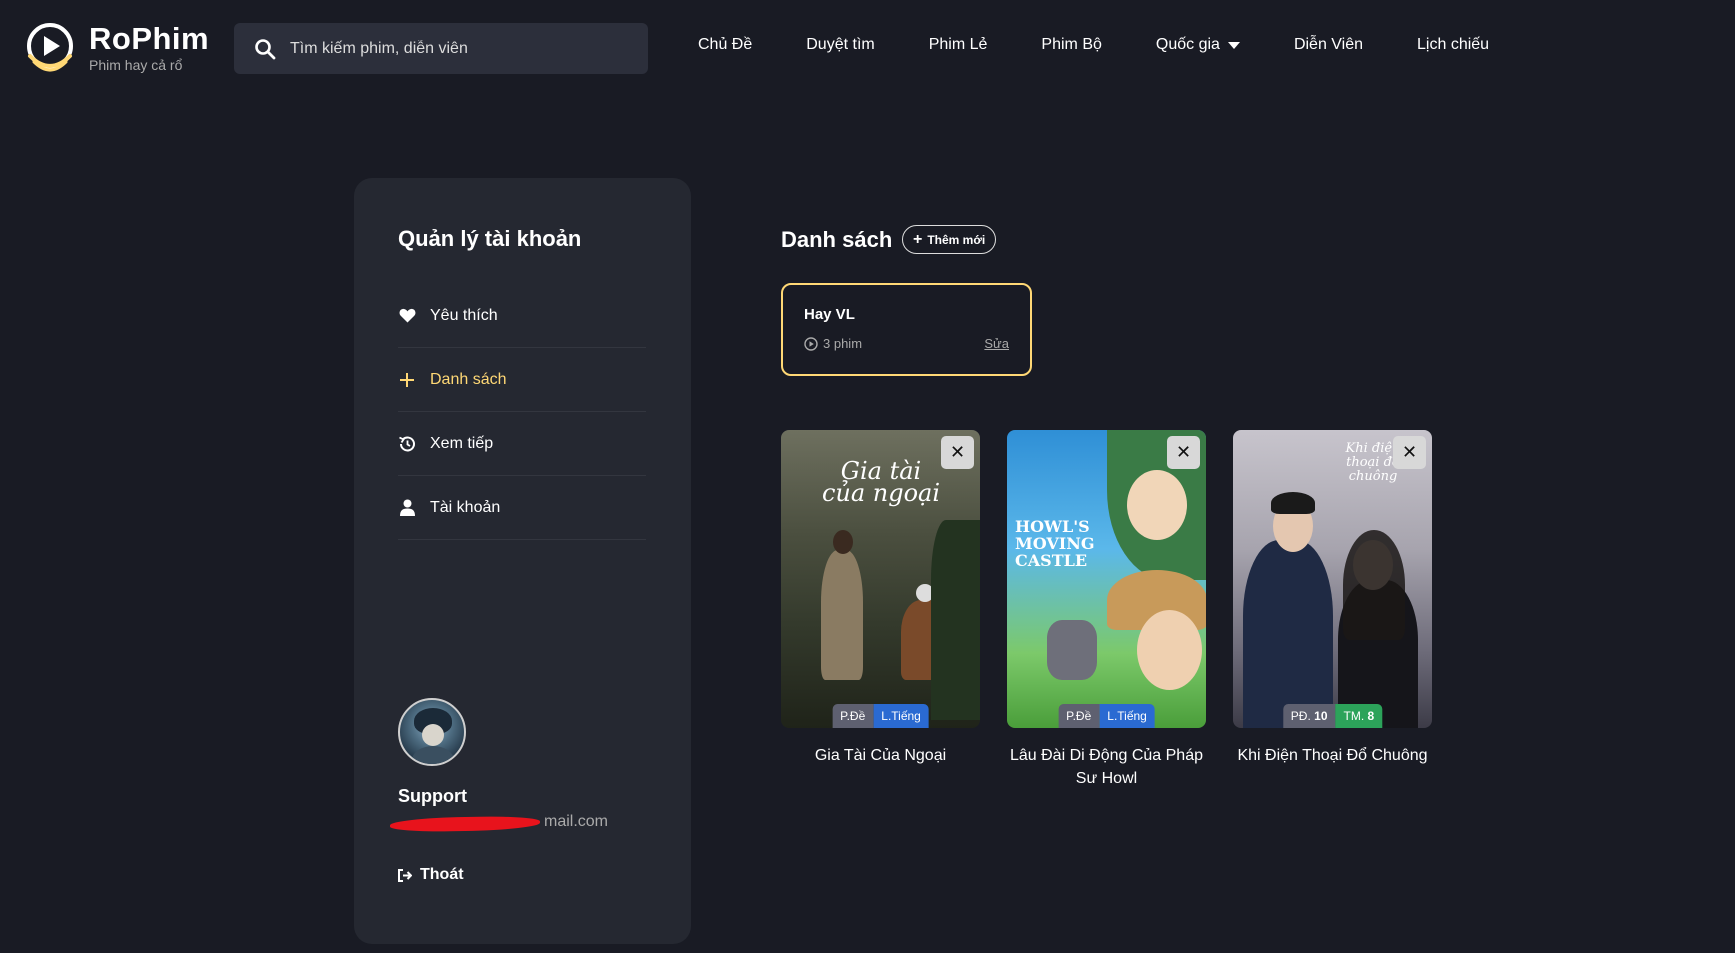 This screenshot has width=1735, height=953. I want to click on movie-poster: HOWL'S MOVING CASTLE ✕ P.Đề L.Tiếng, so click(1106, 579).